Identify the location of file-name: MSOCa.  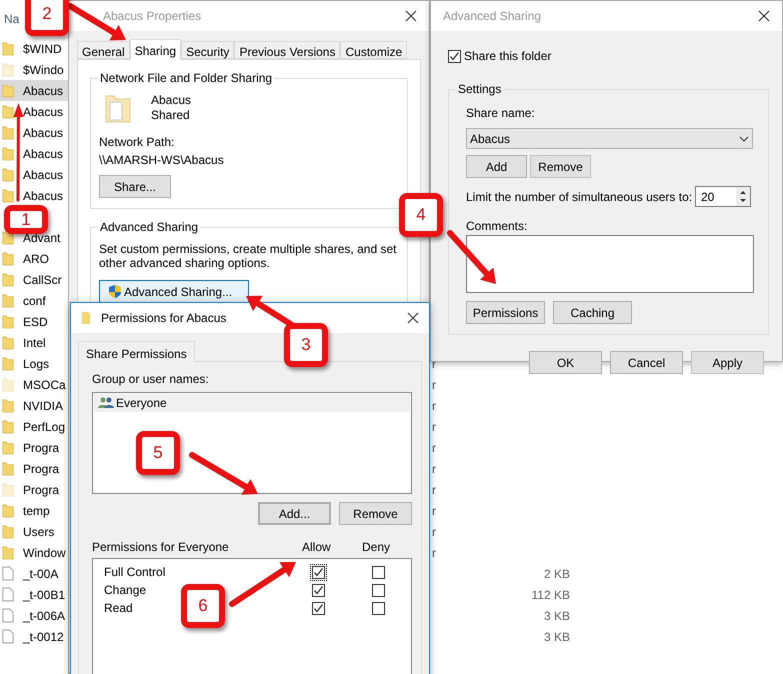
(44, 385).